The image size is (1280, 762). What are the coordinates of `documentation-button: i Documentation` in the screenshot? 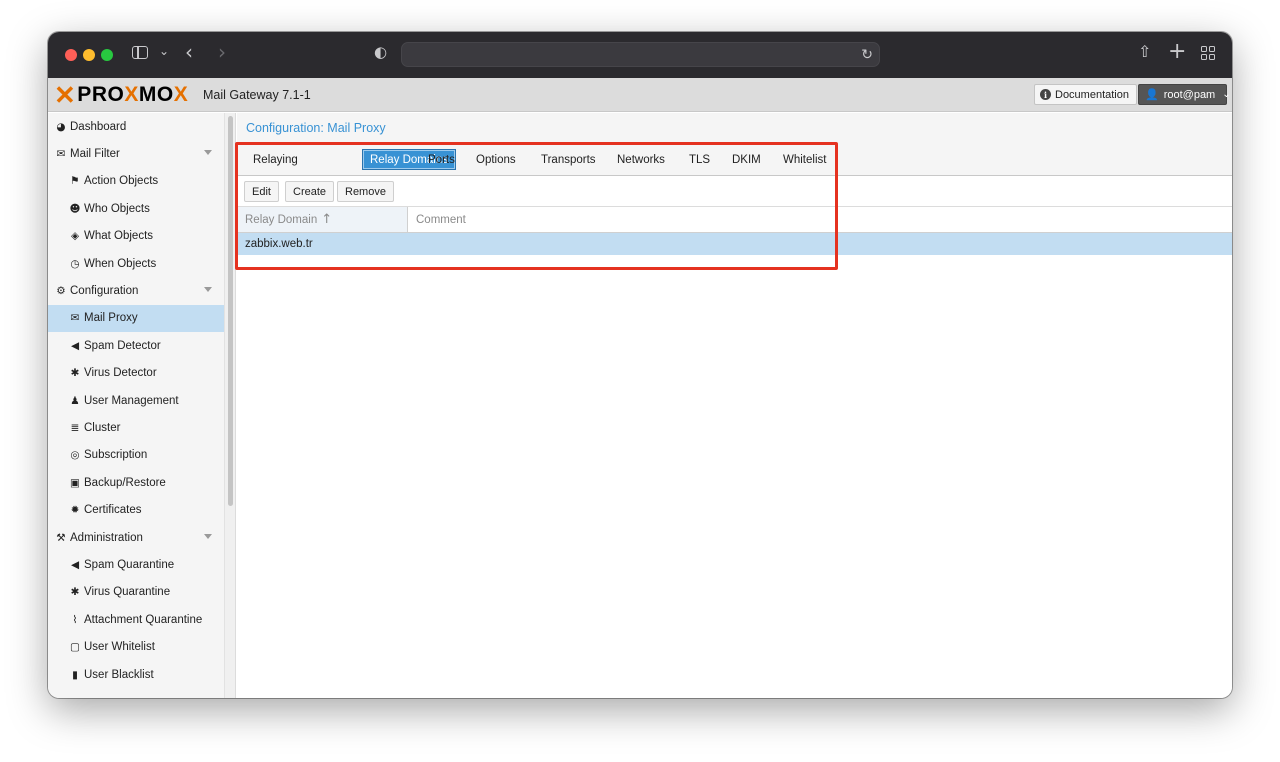 It's located at (1085, 94).